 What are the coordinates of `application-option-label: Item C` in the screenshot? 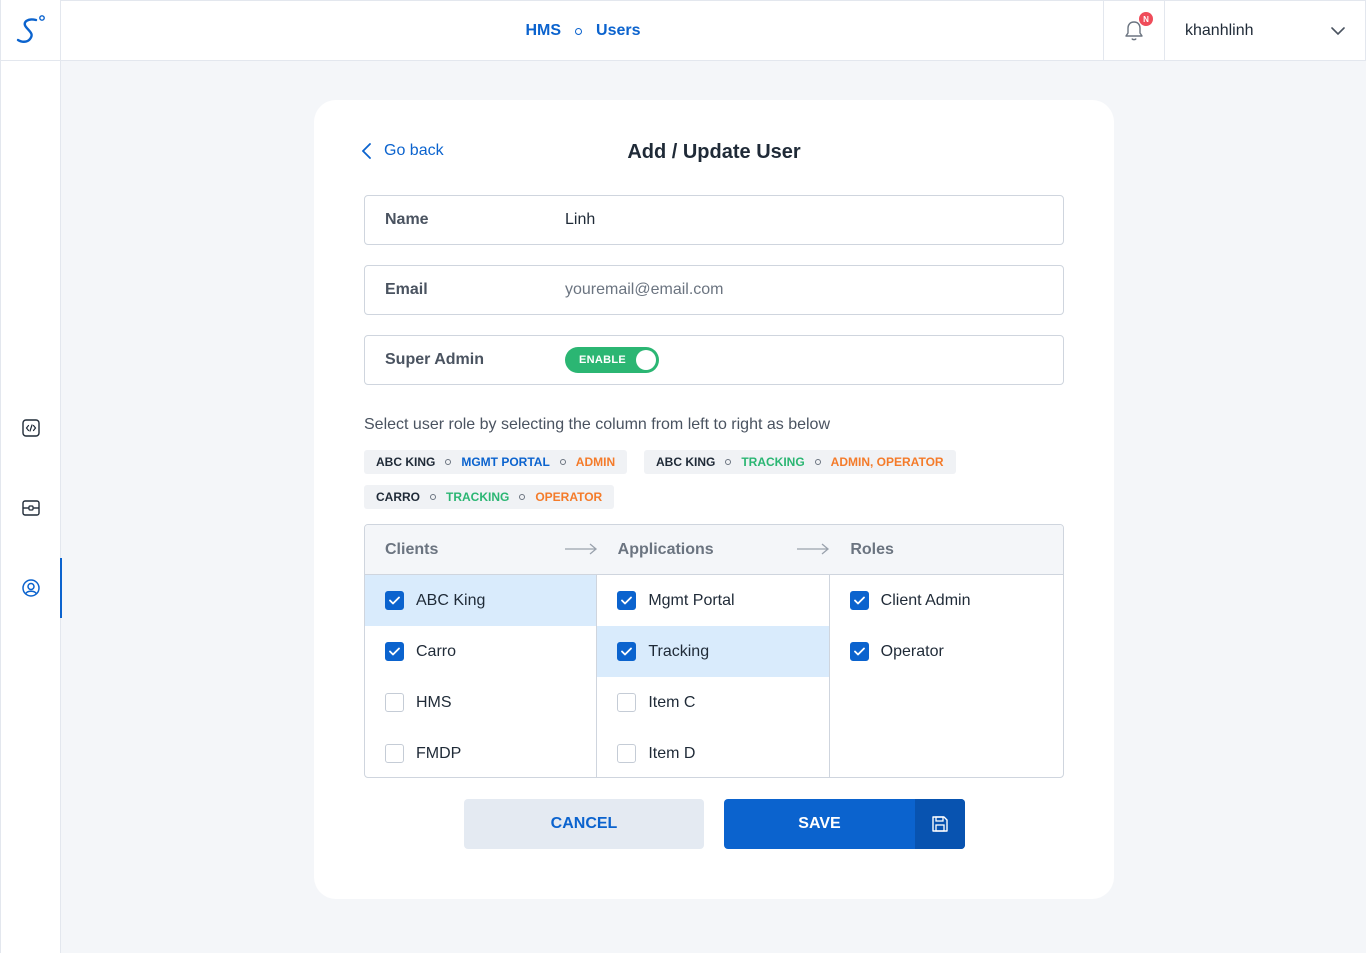 It's located at (672, 702).